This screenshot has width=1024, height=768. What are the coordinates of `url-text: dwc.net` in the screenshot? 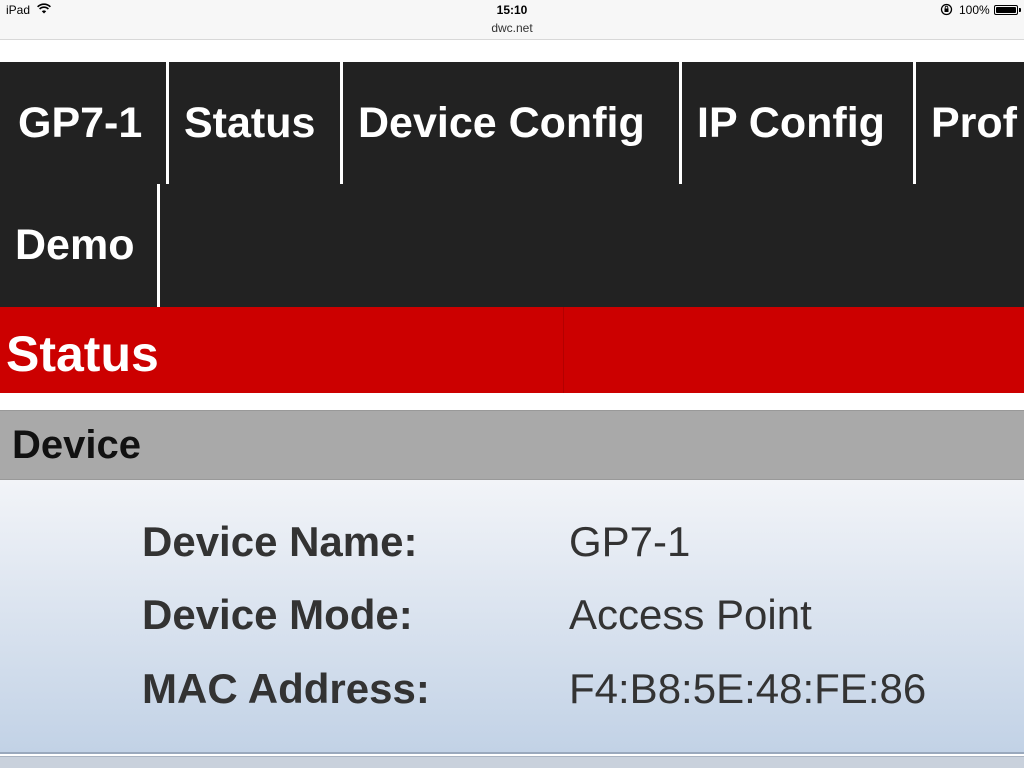 It's located at (512, 28).